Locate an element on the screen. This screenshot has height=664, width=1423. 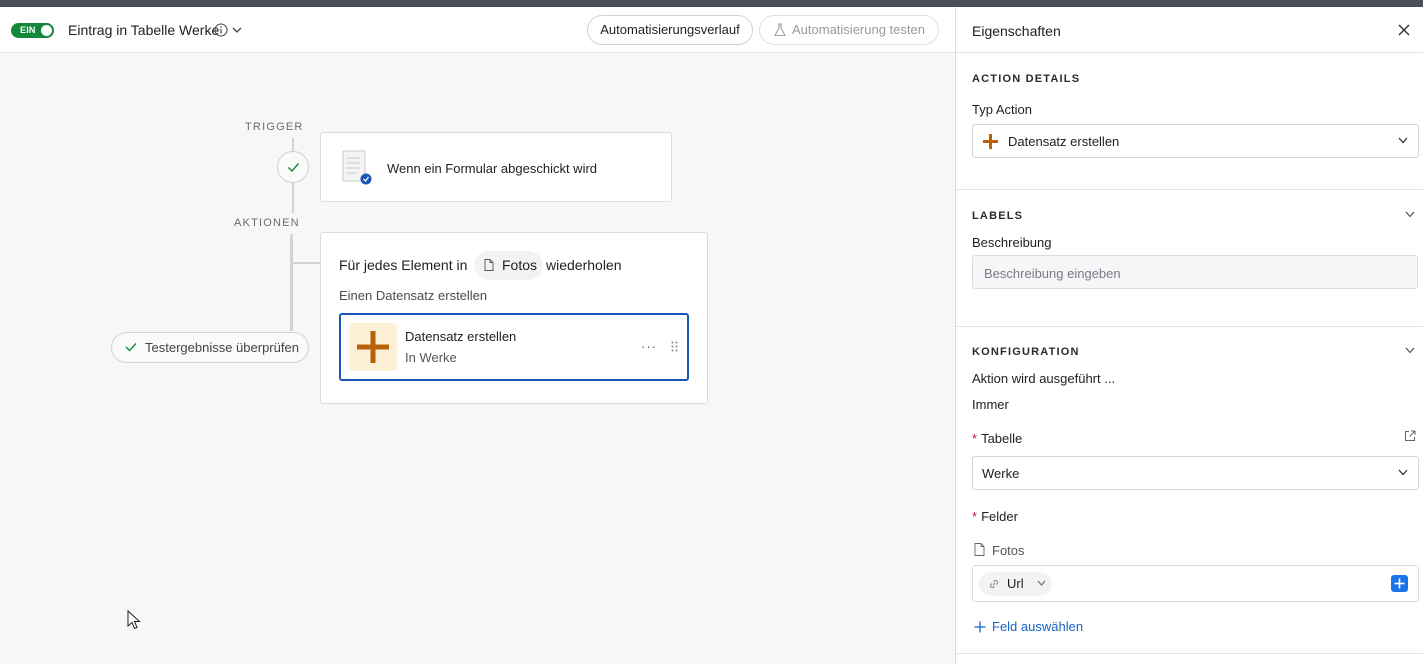
close-icon is located at coordinates (1404, 30).